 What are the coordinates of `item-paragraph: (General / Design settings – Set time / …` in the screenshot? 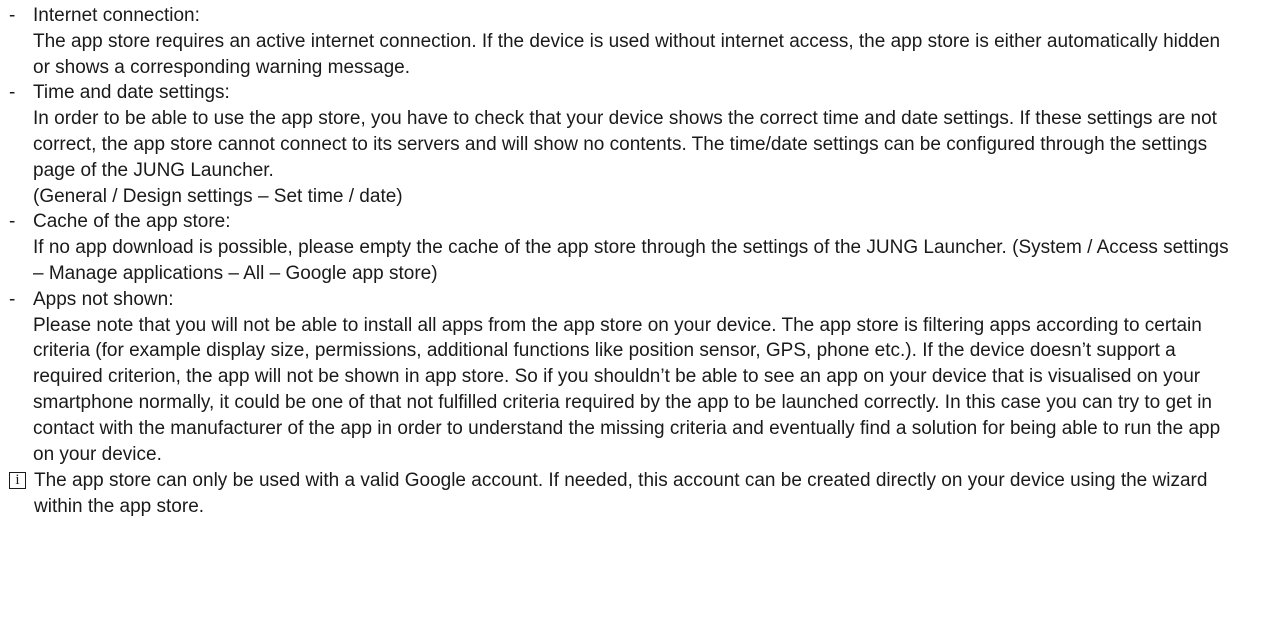 It's located at (218, 196).